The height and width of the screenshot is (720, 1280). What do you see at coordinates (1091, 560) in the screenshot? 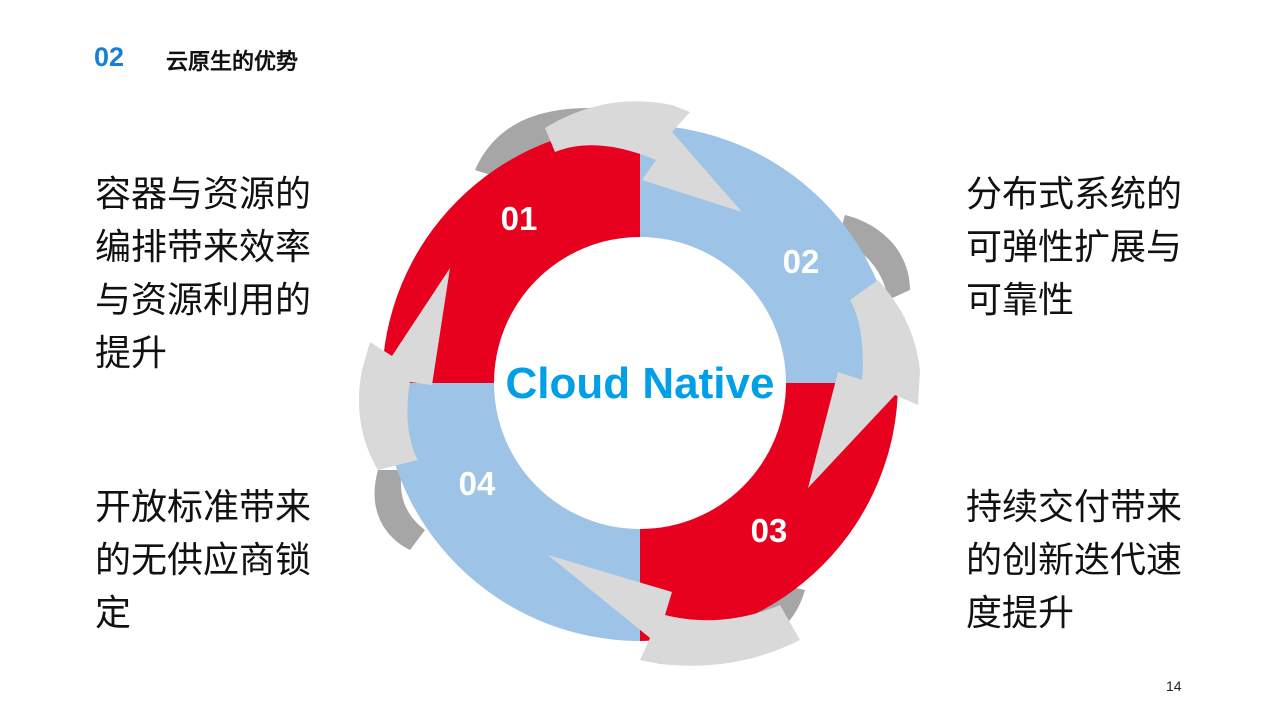
I see `point-03-text: 持续交付带来的创新迭代速度提升` at bounding box center [1091, 560].